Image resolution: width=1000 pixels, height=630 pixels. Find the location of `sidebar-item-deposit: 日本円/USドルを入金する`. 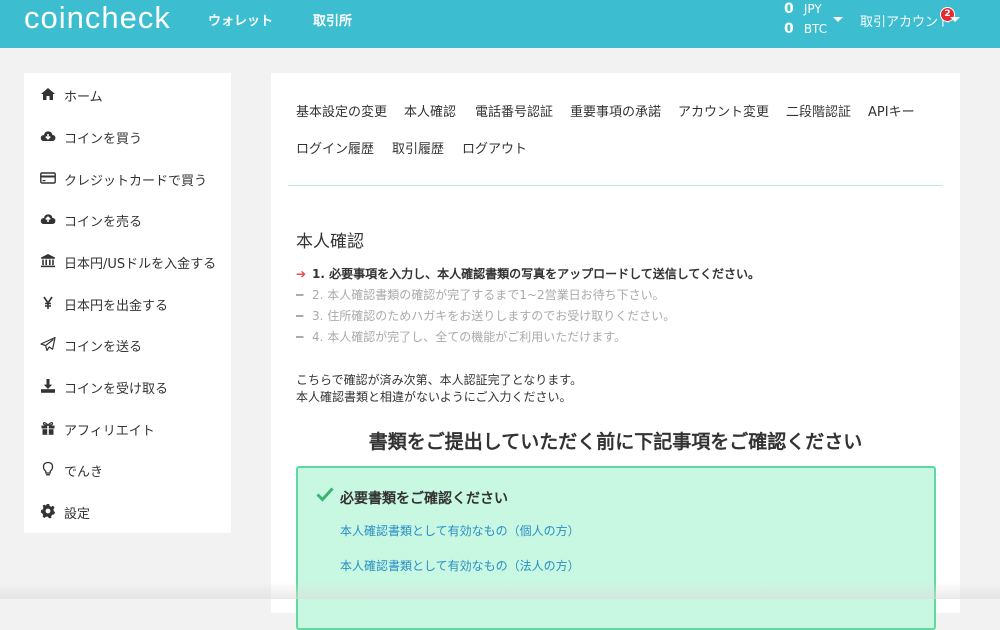

sidebar-item-deposit: 日本円/USドルを入金する is located at coordinates (127, 261).